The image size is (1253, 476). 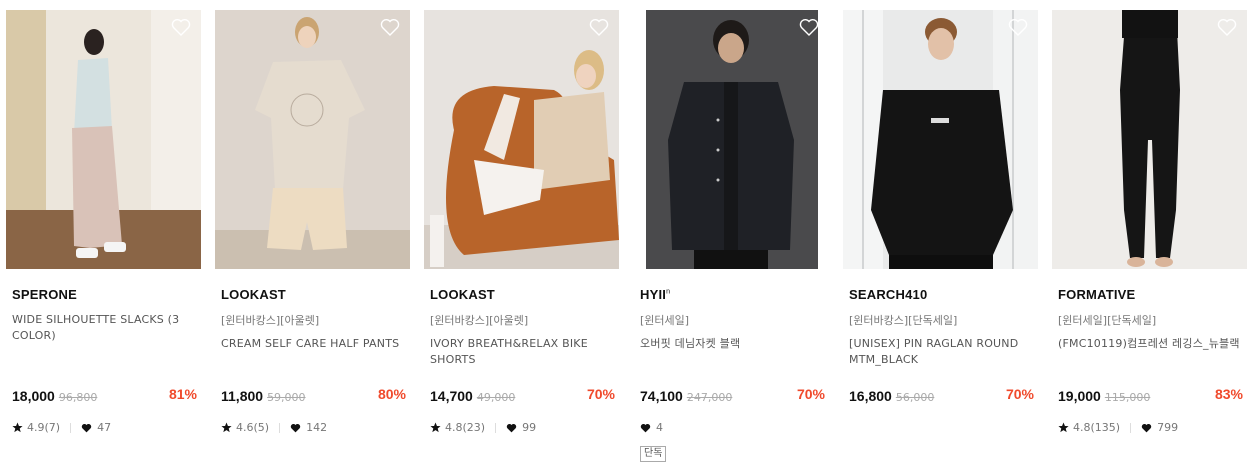 I want to click on like-count: 99, so click(x=529, y=427).